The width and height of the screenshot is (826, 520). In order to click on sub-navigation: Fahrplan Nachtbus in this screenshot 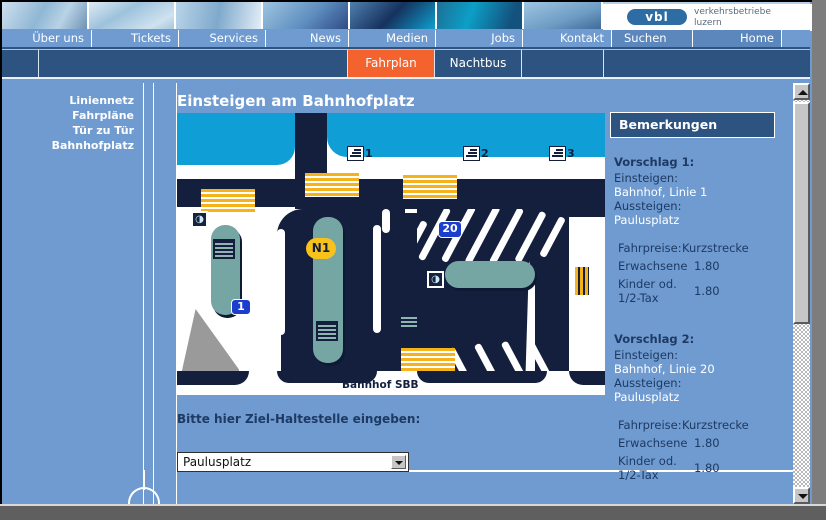, I will do `click(406, 63)`.